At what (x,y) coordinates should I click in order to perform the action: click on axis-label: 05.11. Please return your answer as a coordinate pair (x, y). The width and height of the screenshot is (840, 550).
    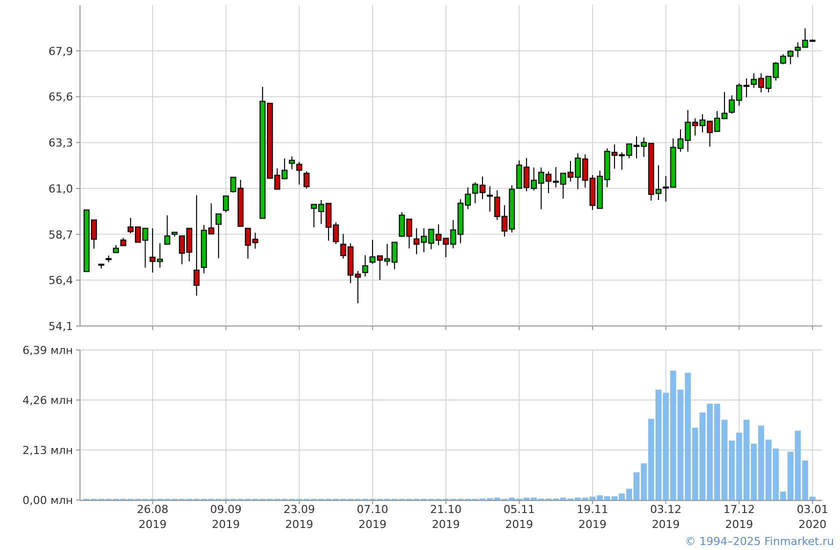
    Looking at the image, I should click on (519, 509).